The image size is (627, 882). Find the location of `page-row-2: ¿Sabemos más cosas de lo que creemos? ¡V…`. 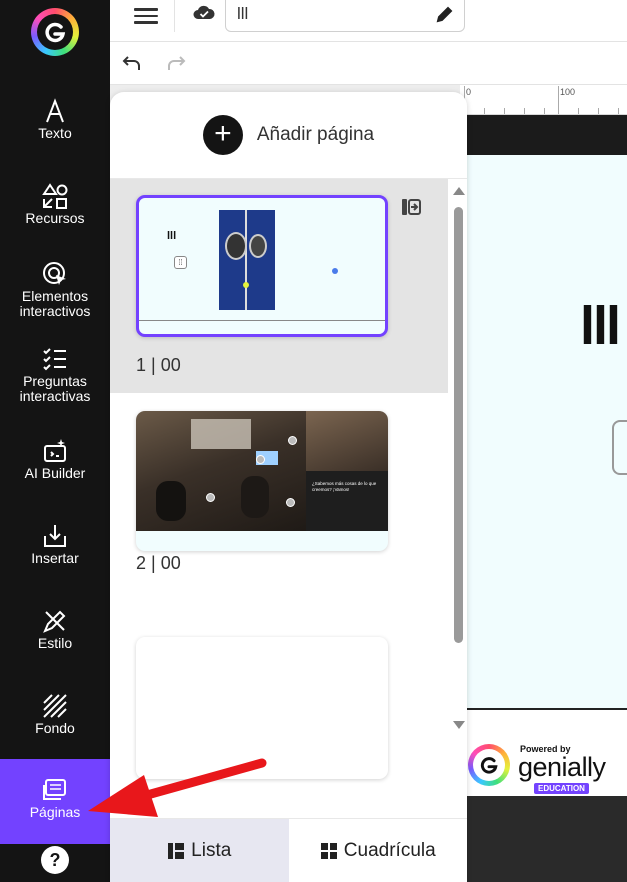

page-row-2: ¿Sabemos más cosas de lo que creemos? ¡V… is located at coordinates (279, 506).